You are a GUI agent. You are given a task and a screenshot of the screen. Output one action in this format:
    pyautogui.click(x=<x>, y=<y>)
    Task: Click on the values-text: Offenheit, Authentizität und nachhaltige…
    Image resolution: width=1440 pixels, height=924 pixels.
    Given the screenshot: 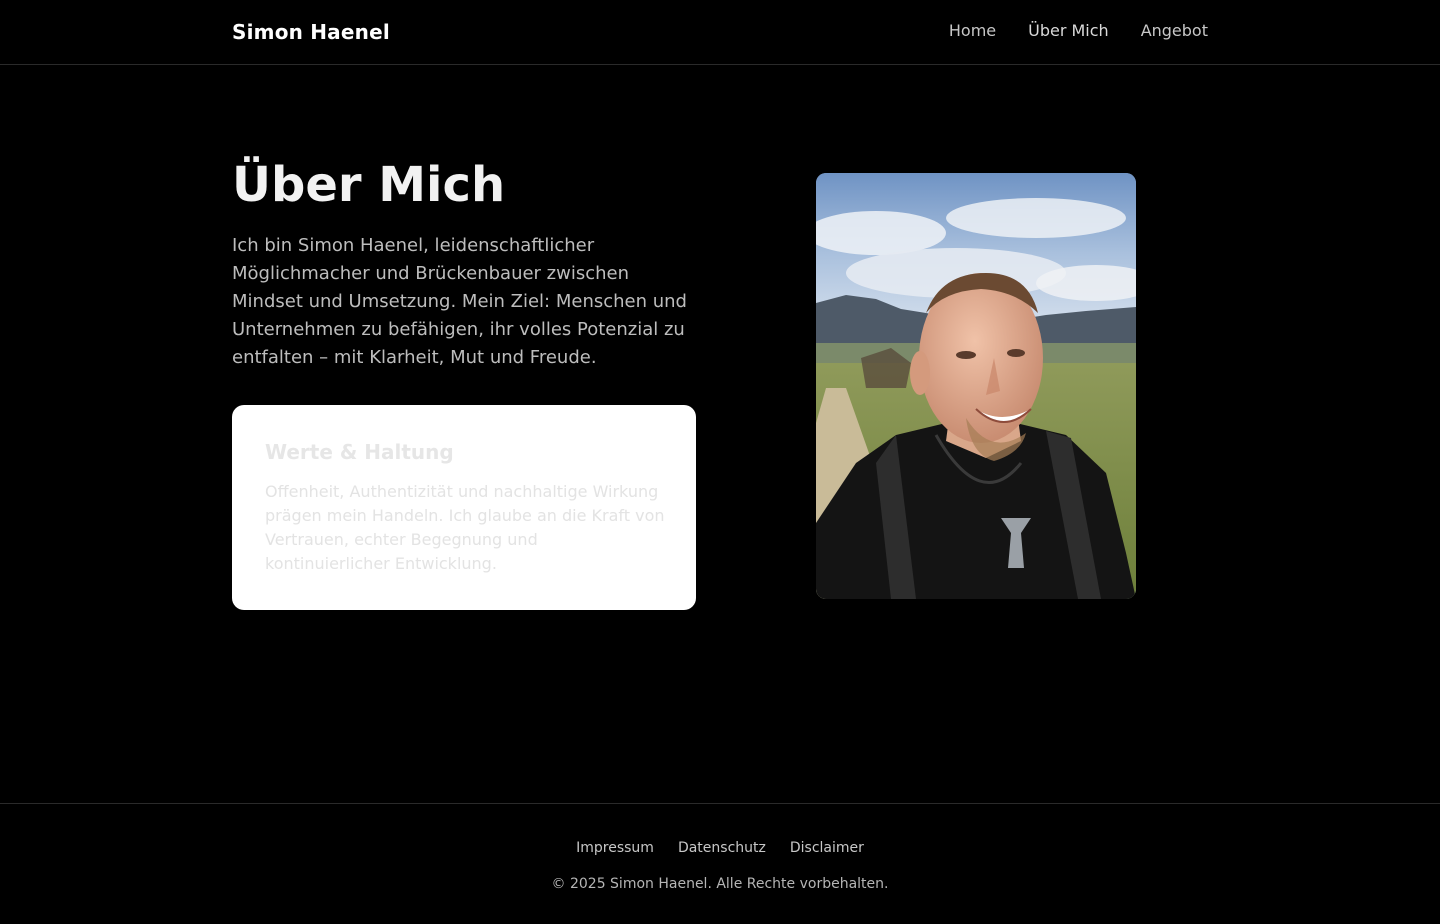 What is the action you would take?
    pyautogui.click(x=465, y=527)
    